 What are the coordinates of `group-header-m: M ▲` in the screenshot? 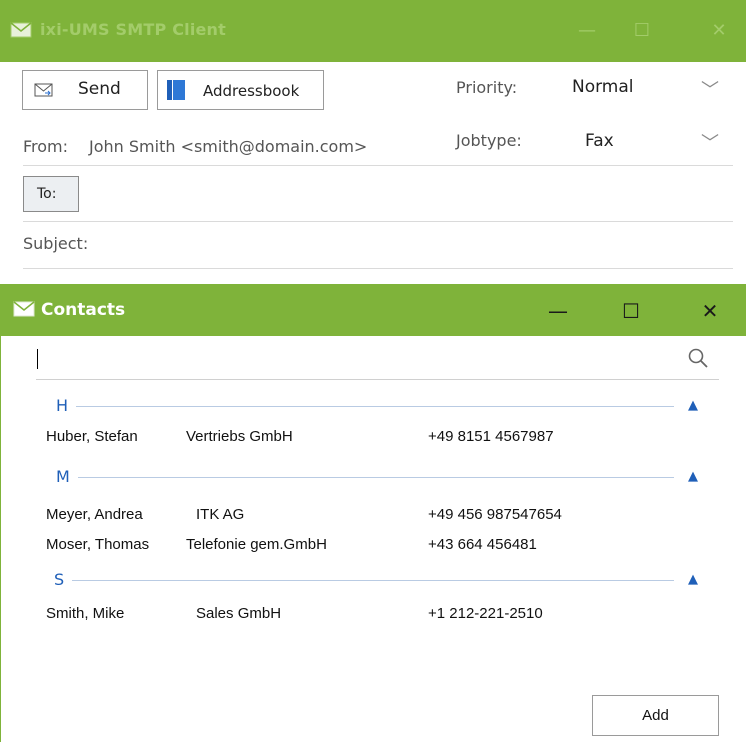 It's located at (382, 479).